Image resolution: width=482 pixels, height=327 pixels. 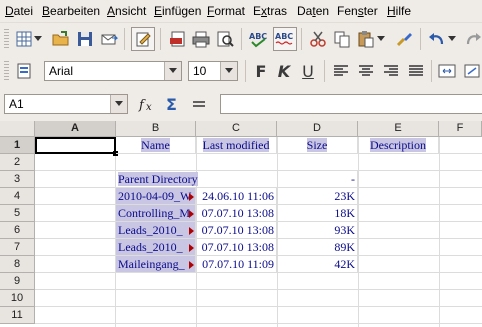 I want to click on menu-extras: Extras, so click(x=270, y=11).